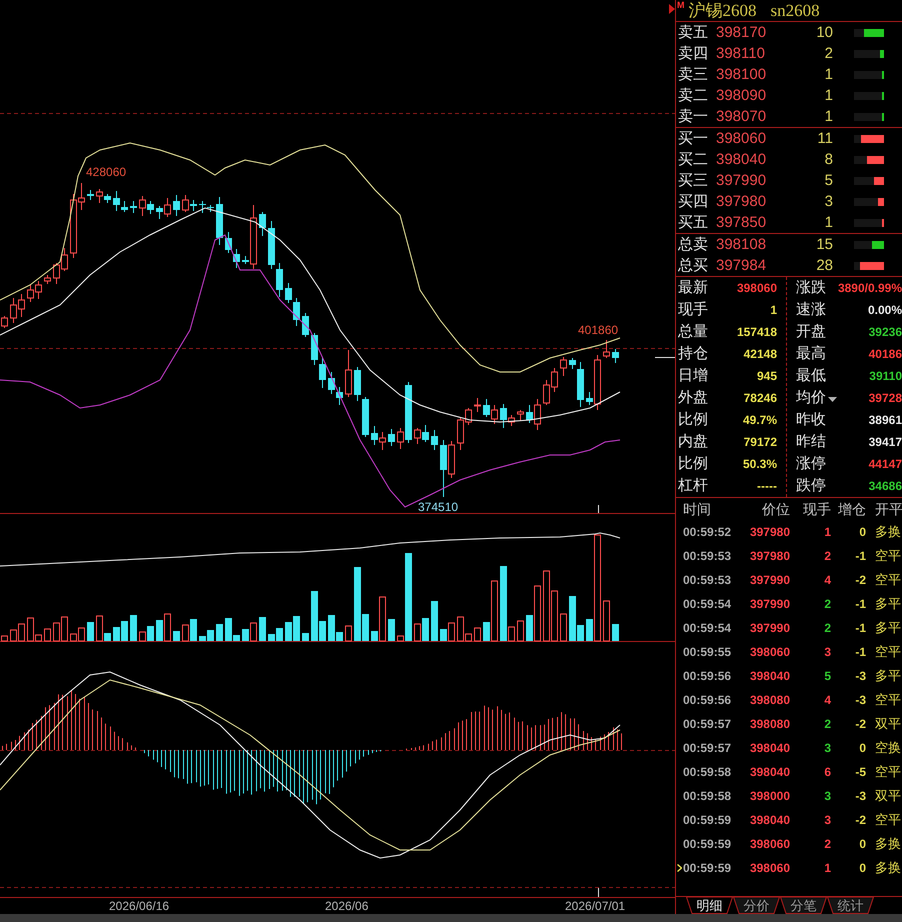  What do you see at coordinates (759, 420) in the screenshot?
I see `stat-value: 49.7%` at bounding box center [759, 420].